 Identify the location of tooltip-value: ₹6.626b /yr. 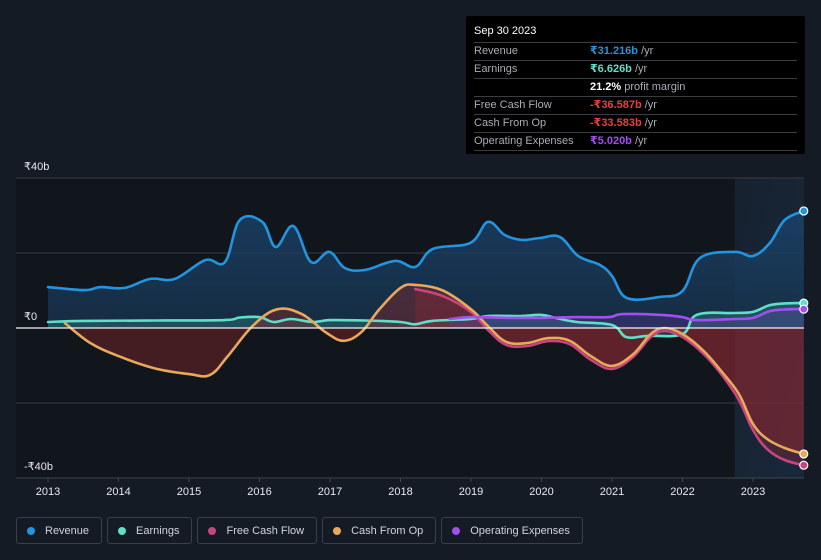
(619, 69).